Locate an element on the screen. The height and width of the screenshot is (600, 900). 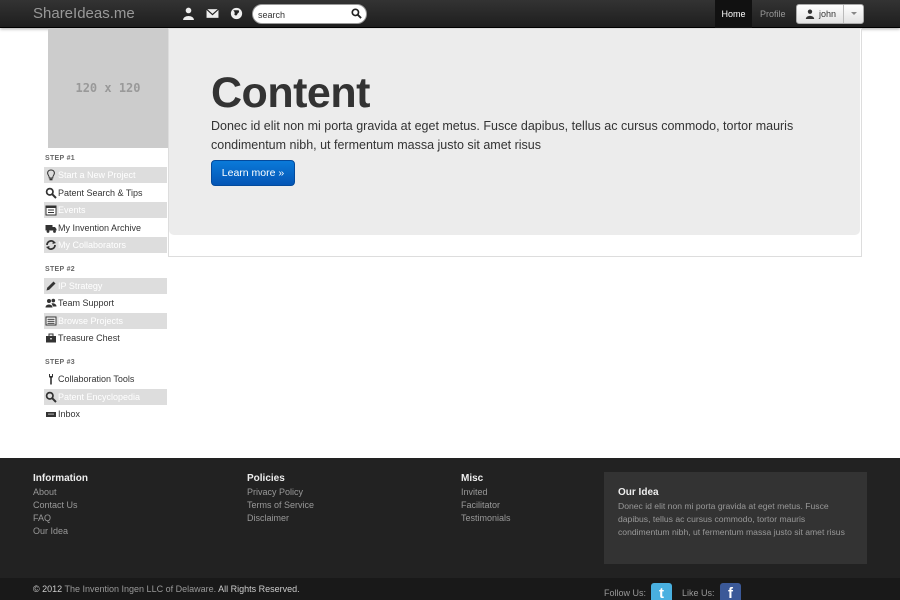
footer-link-privacy: Privacy Policy is located at coordinates (280, 492).